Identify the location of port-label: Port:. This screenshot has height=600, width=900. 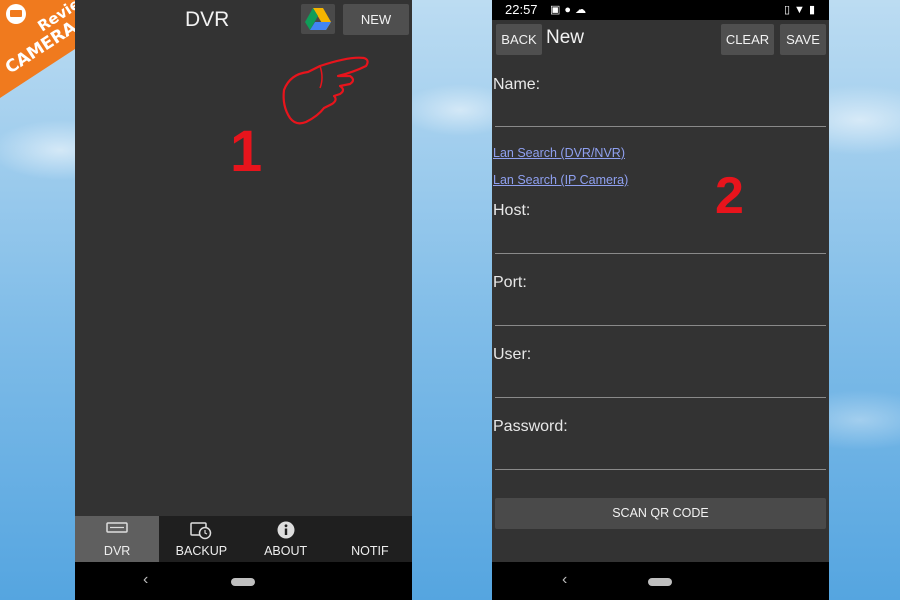
(510, 282).